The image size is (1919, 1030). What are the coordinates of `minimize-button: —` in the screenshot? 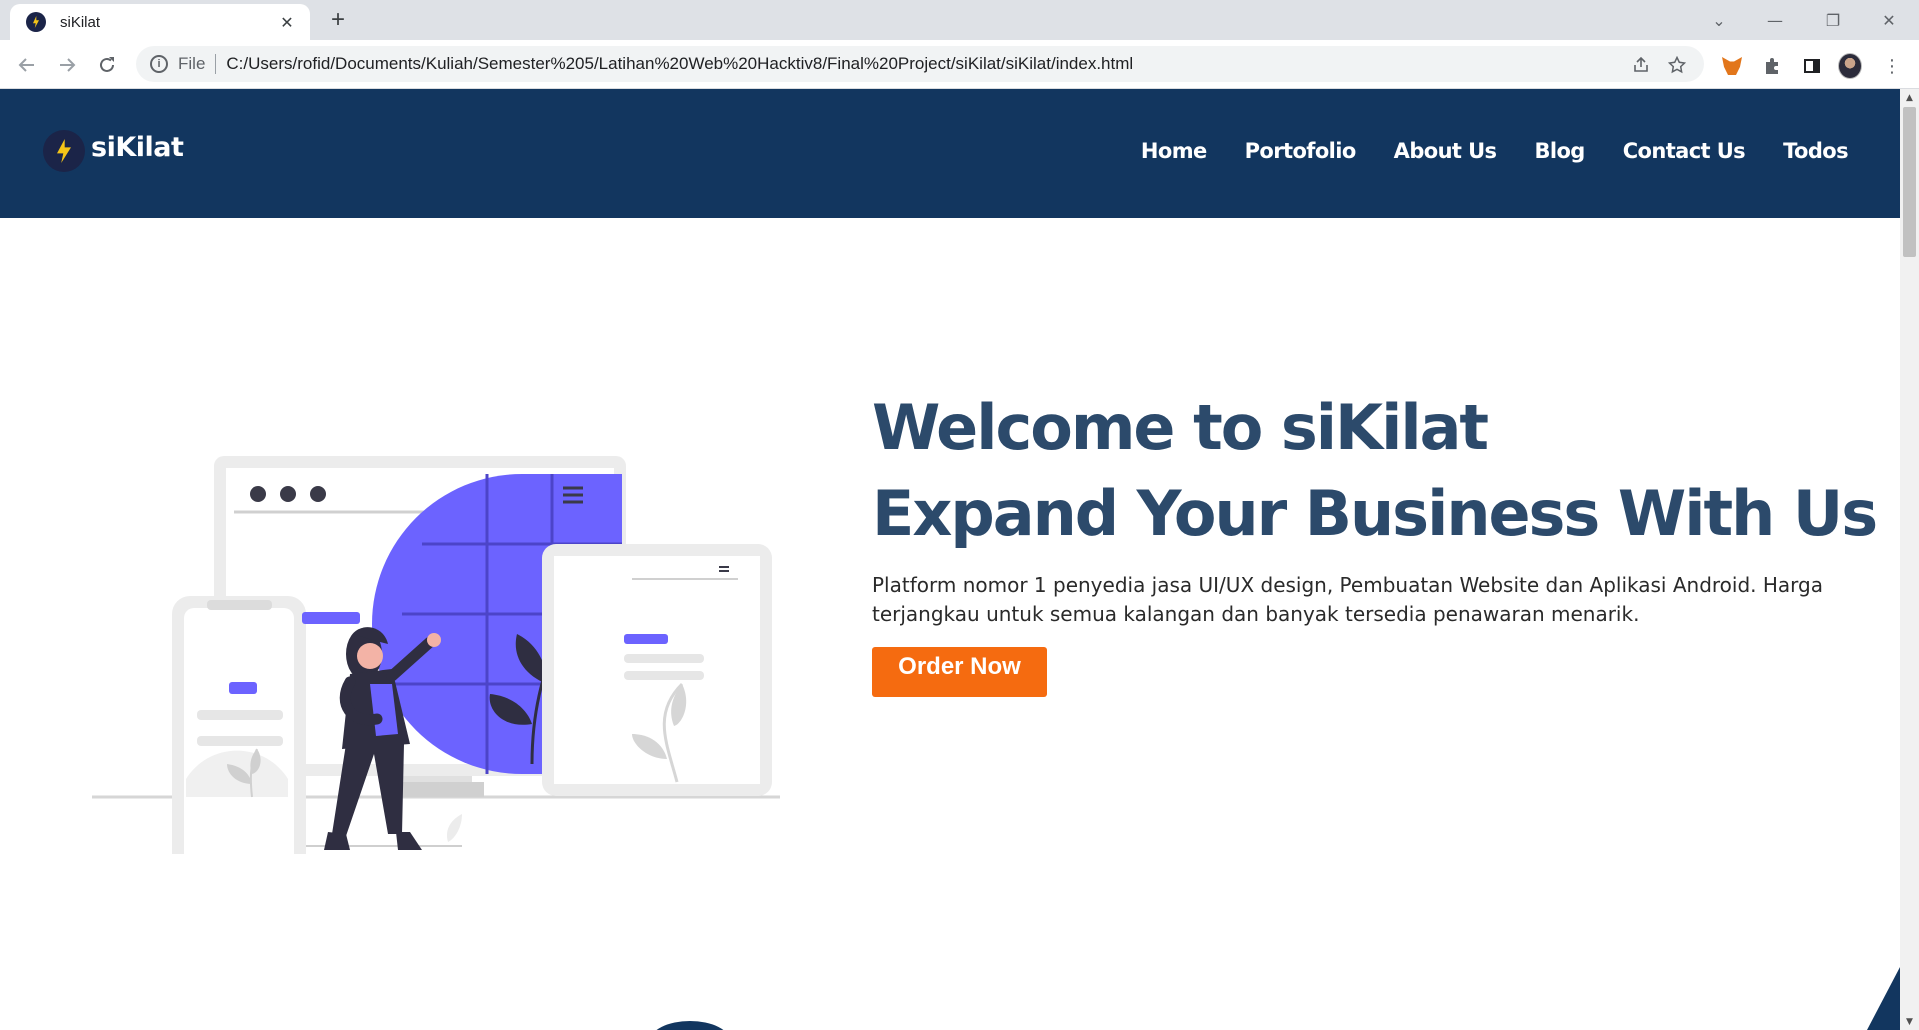 It's located at (1775, 20).